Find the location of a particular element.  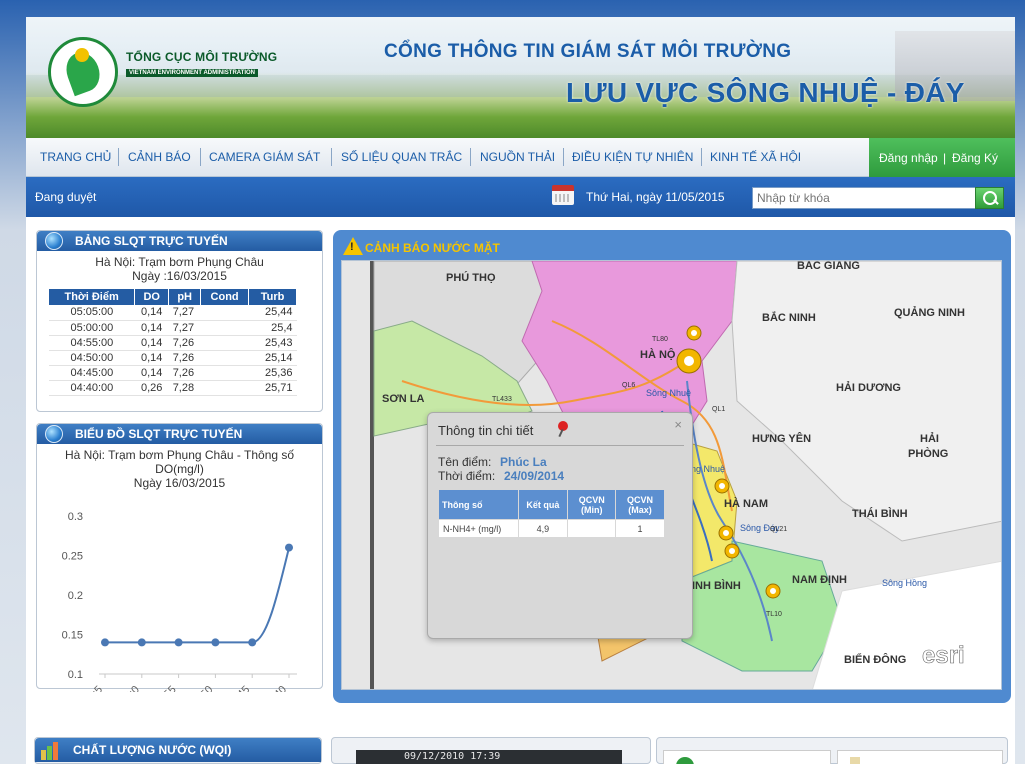

logo-sun is located at coordinates (82, 55).